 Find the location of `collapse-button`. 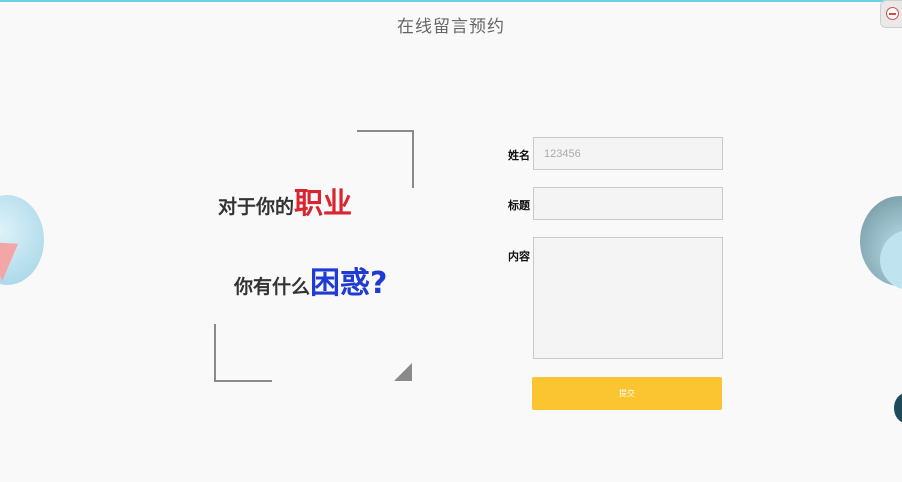

collapse-button is located at coordinates (891, 14).